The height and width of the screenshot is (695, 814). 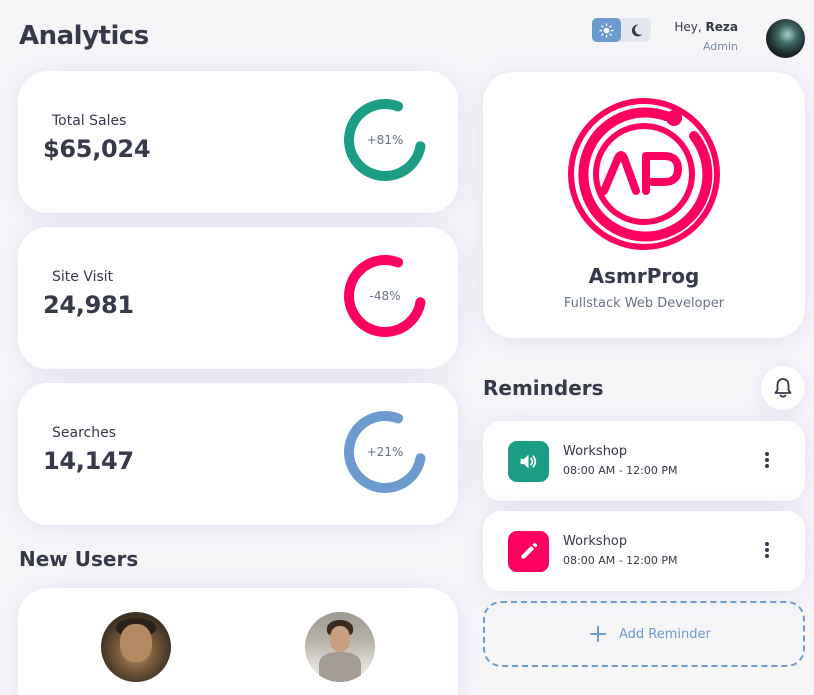 I want to click on notifications-button, so click(x=783, y=388).